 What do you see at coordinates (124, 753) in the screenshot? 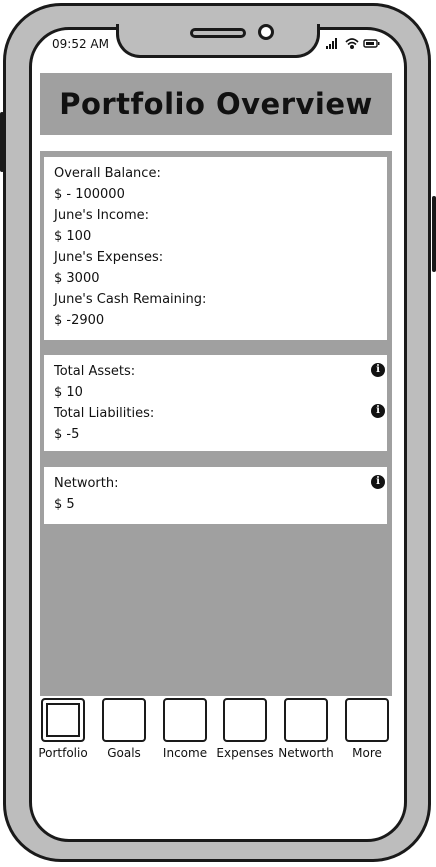
I see `tab-label: Goals` at bounding box center [124, 753].